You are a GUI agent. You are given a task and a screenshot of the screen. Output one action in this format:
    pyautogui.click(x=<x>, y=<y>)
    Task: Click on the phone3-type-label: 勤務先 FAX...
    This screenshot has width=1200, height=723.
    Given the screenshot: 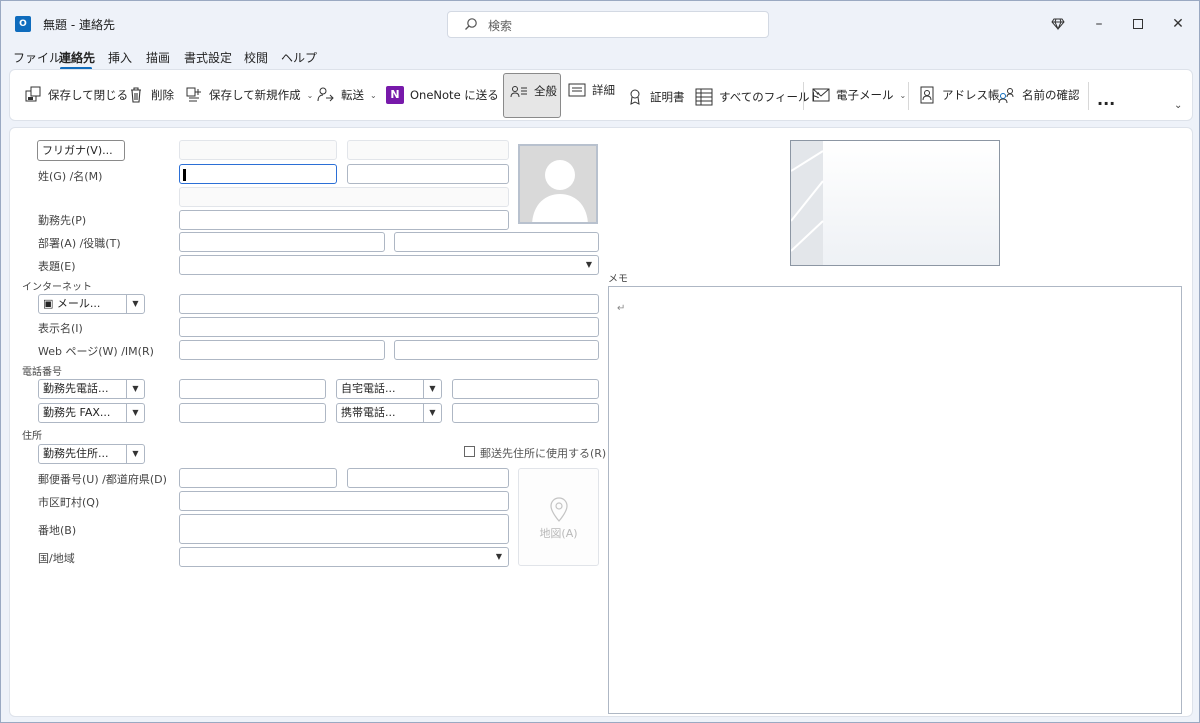 What is the action you would take?
    pyautogui.click(x=77, y=412)
    